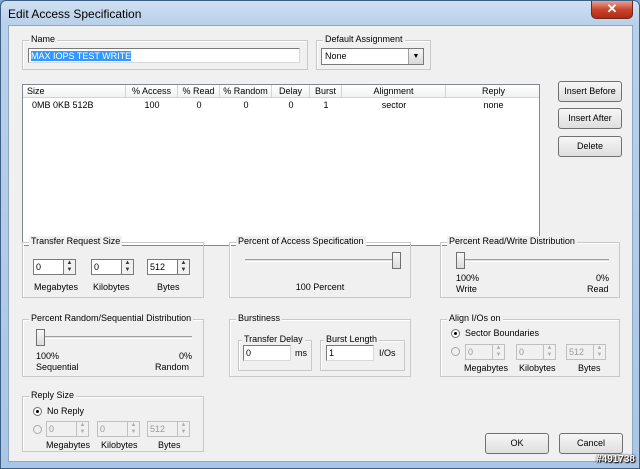 Image resolution: width=640 pixels, height=469 pixels. What do you see at coordinates (199, 91) in the screenshot?
I see `column-header-read: % Read` at bounding box center [199, 91].